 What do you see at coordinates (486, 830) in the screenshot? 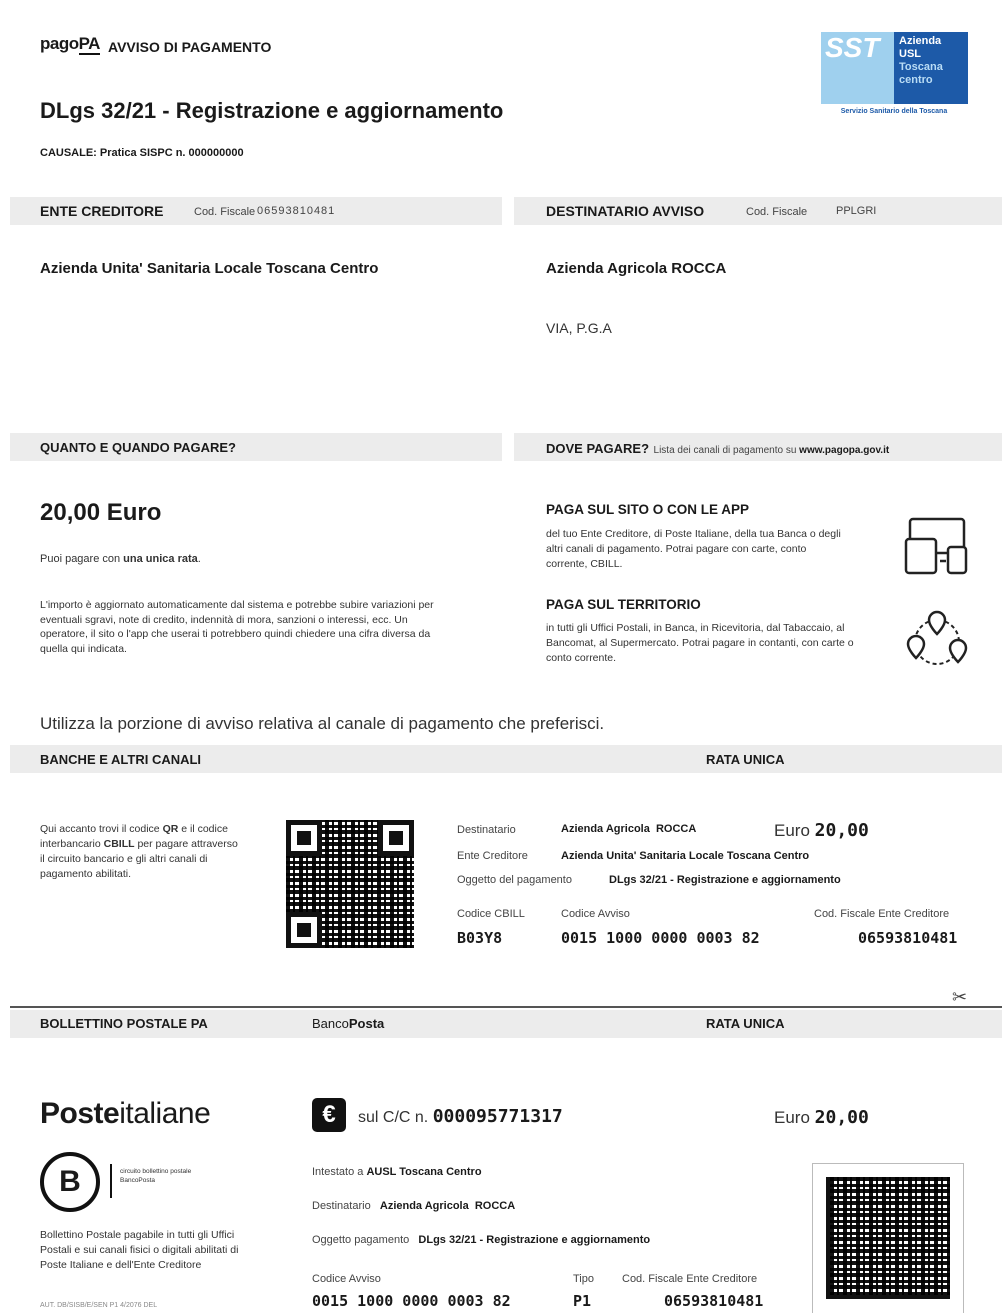
I see `banche-dest-label: Destinatario` at bounding box center [486, 830].